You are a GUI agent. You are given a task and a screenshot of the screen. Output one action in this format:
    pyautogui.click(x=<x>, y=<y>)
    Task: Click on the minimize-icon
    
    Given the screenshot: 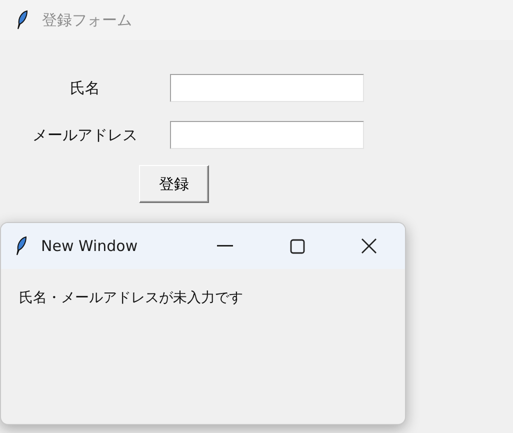 What is the action you would take?
    pyautogui.click(x=225, y=246)
    